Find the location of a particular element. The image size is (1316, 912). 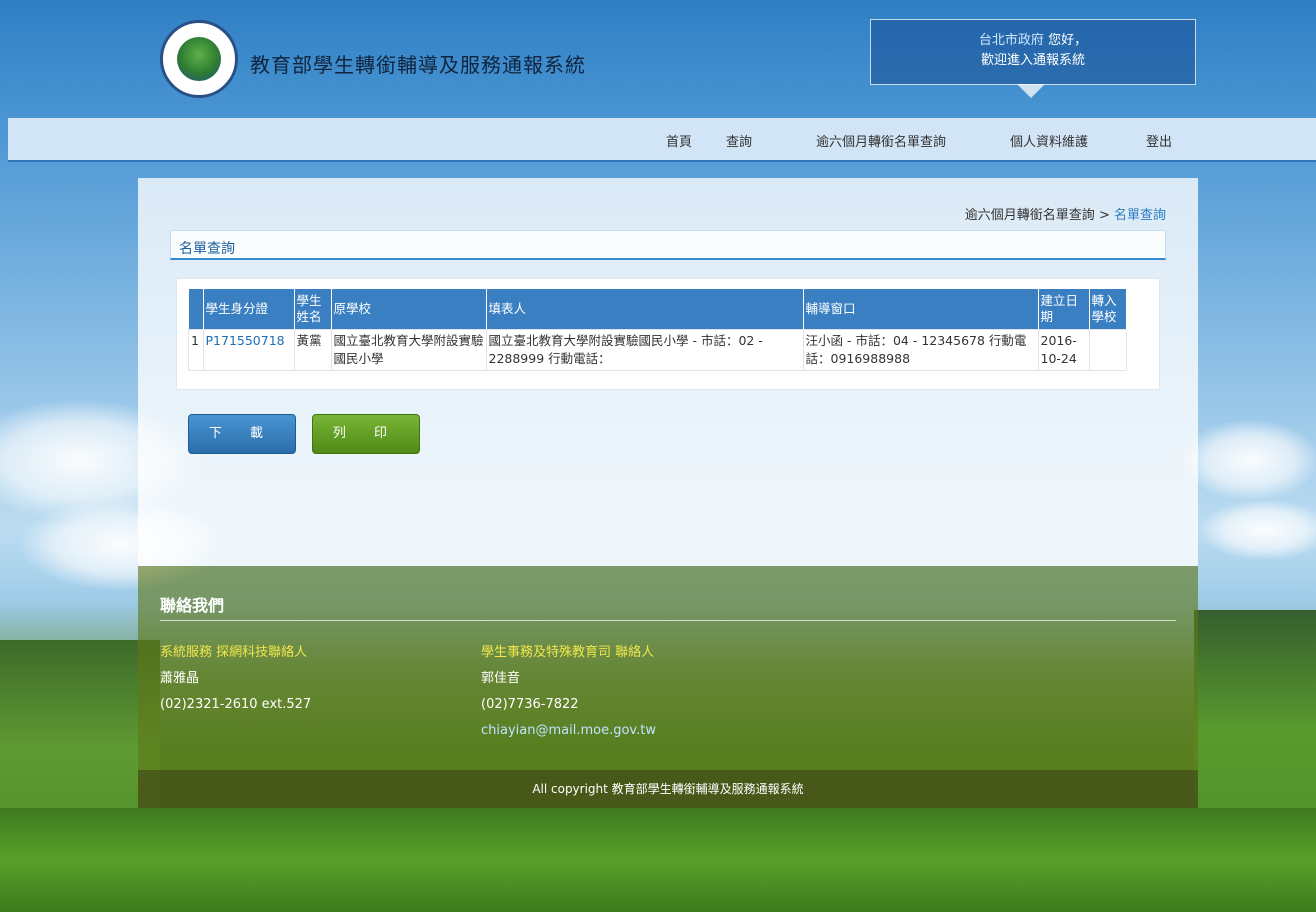

footer-col2-title: 學生事務及特殊教育司 聯絡人 is located at coordinates (568, 652).